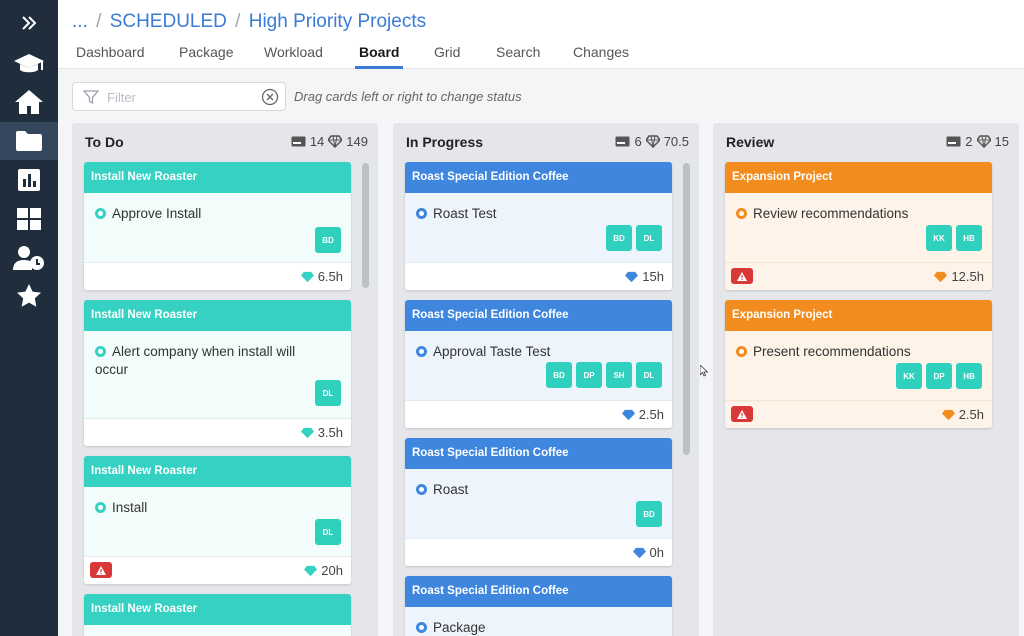  Describe the element at coordinates (969, 141) in the screenshot. I see `column-card-count: 2` at that location.